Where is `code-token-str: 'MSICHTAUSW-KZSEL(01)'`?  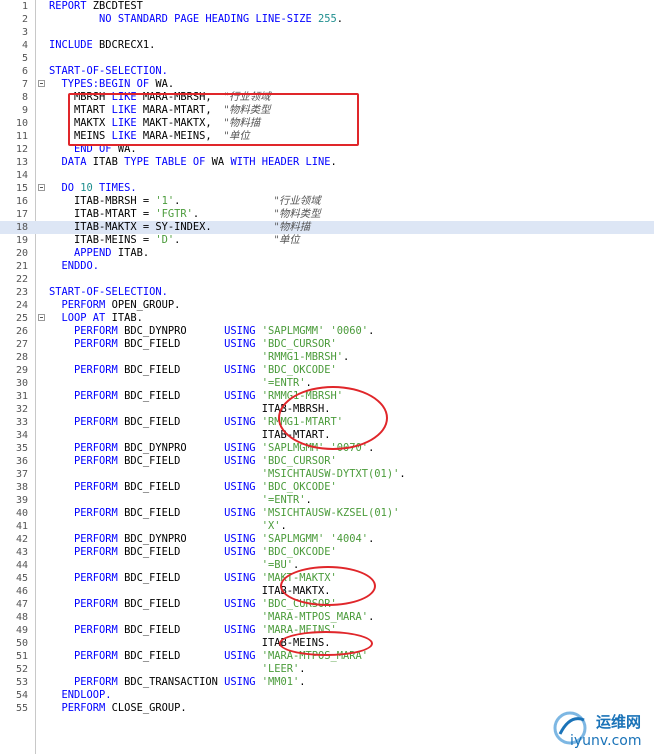 code-token-str: 'MSICHTAUSW-KZSEL(01)' is located at coordinates (330, 513).